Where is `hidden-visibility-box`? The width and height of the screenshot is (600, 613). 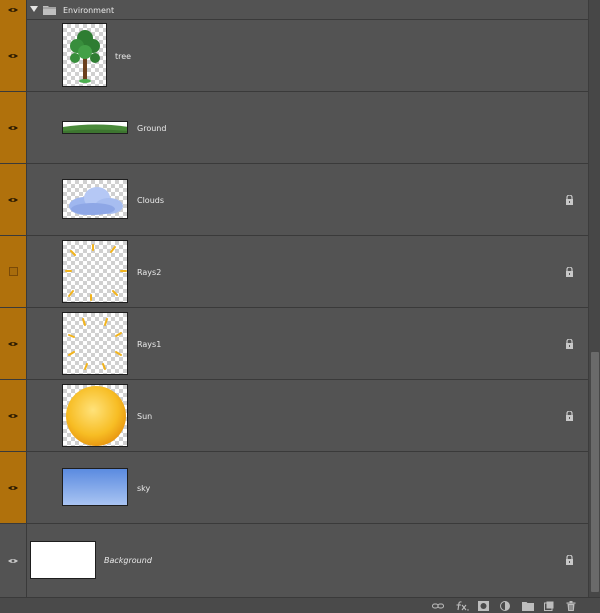
hidden-visibility-box is located at coordinates (13, 271).